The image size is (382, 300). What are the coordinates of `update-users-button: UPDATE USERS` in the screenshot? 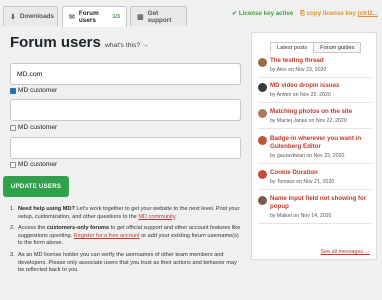 It's located at (36, 186).